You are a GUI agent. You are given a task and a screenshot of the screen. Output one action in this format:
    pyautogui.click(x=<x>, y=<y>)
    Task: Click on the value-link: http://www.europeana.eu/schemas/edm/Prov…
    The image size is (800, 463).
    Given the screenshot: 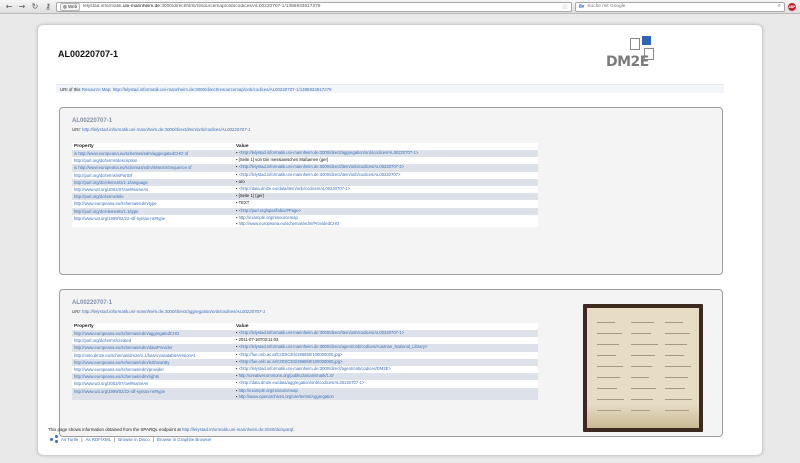 What is the action you would take?
    pyautogui.click(x=289, y=223)
    